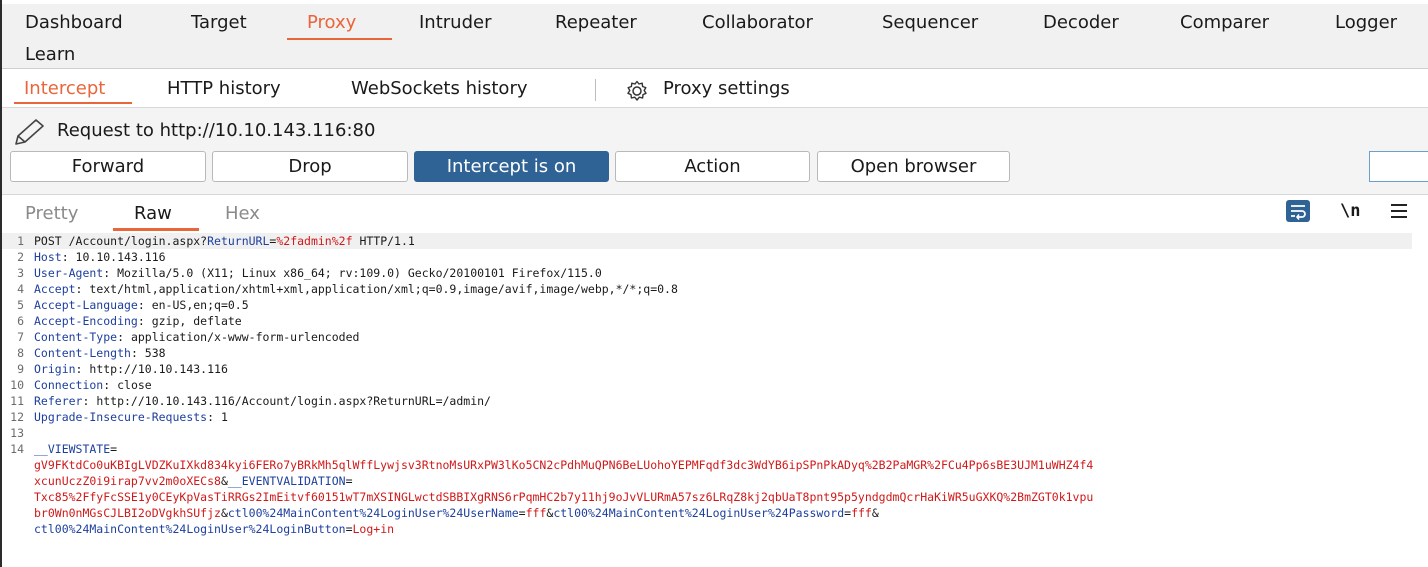 This screenshot has width=1428, height=567. I want to click on gear-icon, so click(637, 90).